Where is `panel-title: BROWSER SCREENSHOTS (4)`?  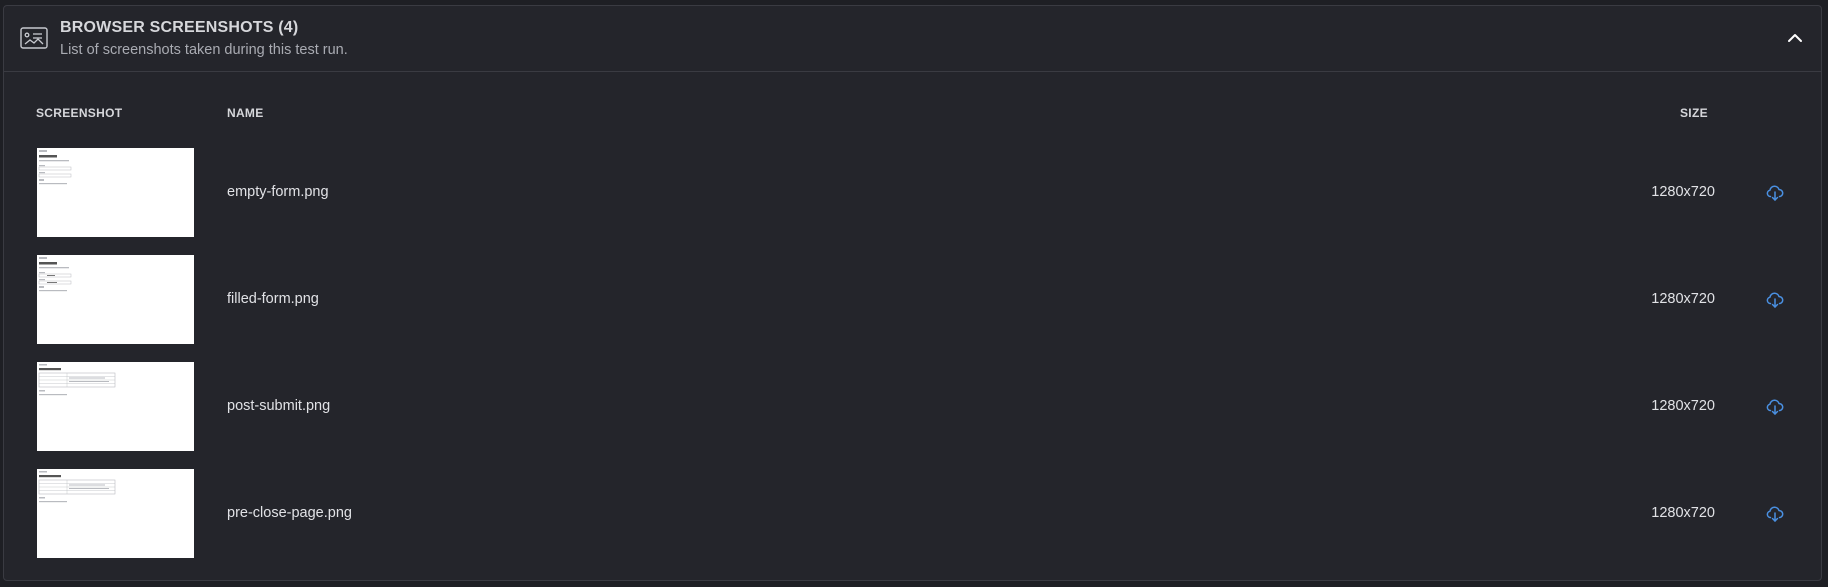 panel-title: BROWSER SCREENSHOTS (4) is located at coordinates (179, 27).